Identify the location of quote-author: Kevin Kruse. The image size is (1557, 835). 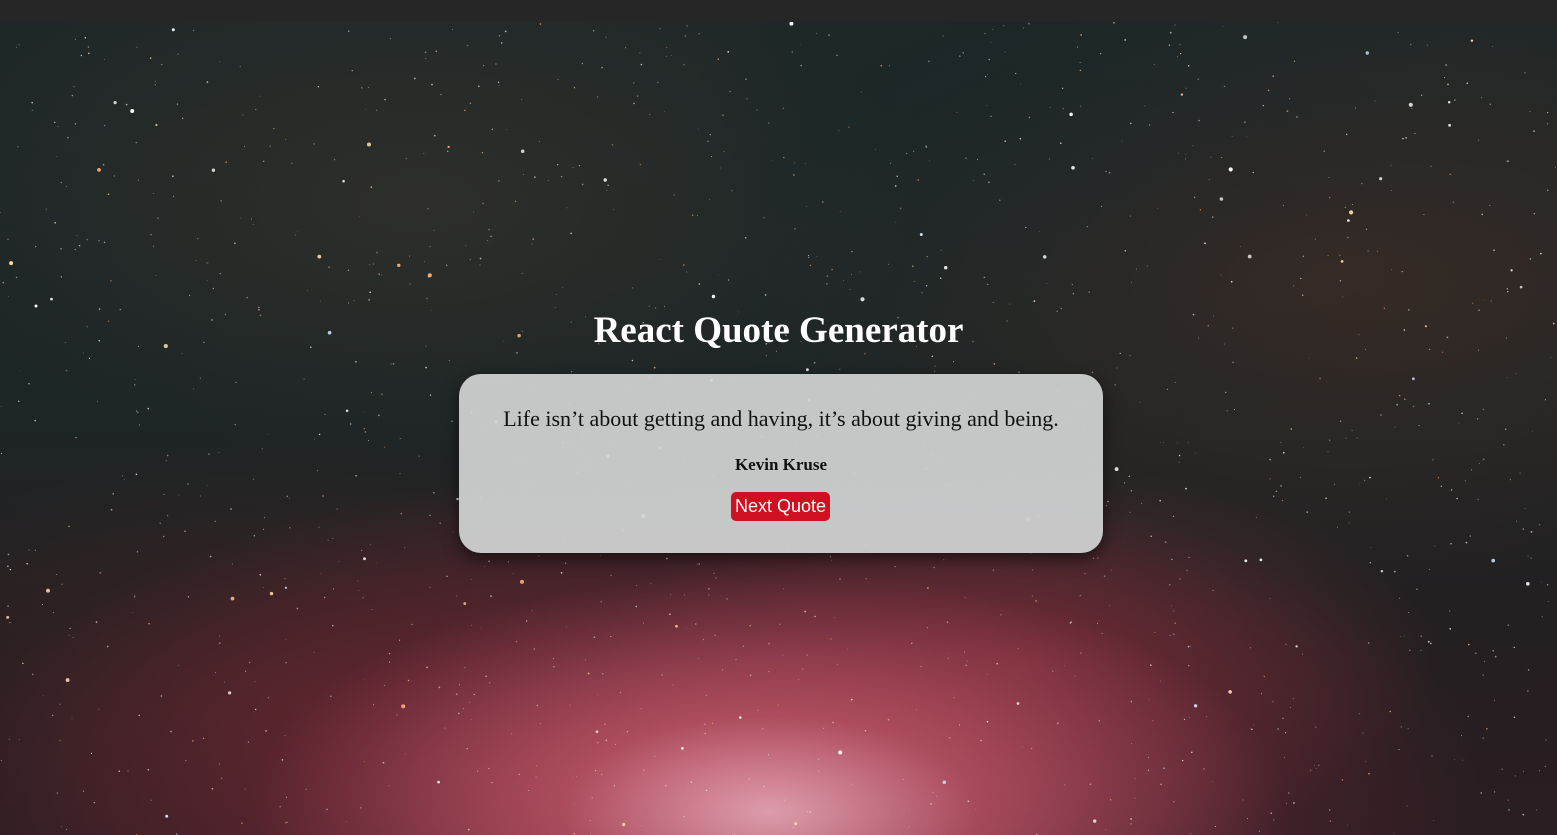
(781, 464).